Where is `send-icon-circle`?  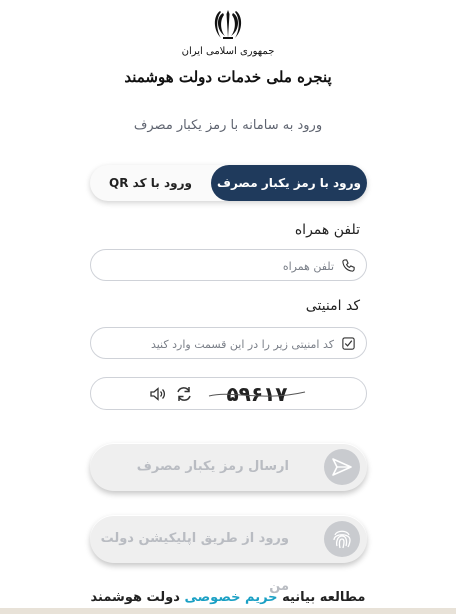
send-icon-circle is located at coordinates (342, 467).